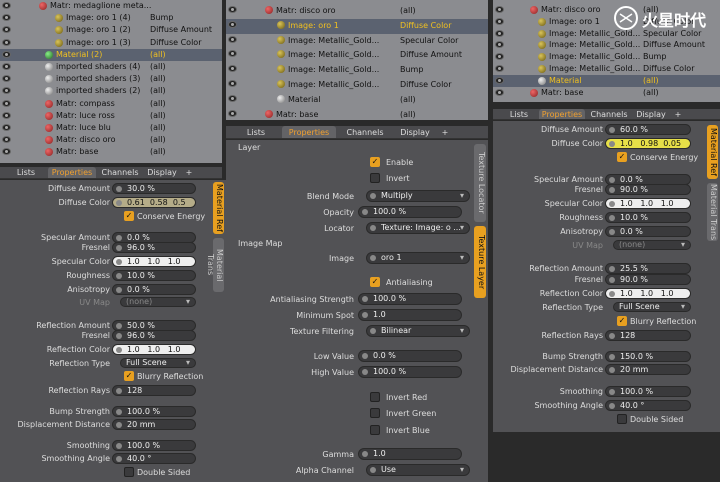 The width and height of the screenshot is (720, 482). Describe the element at coordinates (606, 45) in the screenshot. I see `tree-row: Image: Metallic_Gold... Diffuse Amount` at that location.